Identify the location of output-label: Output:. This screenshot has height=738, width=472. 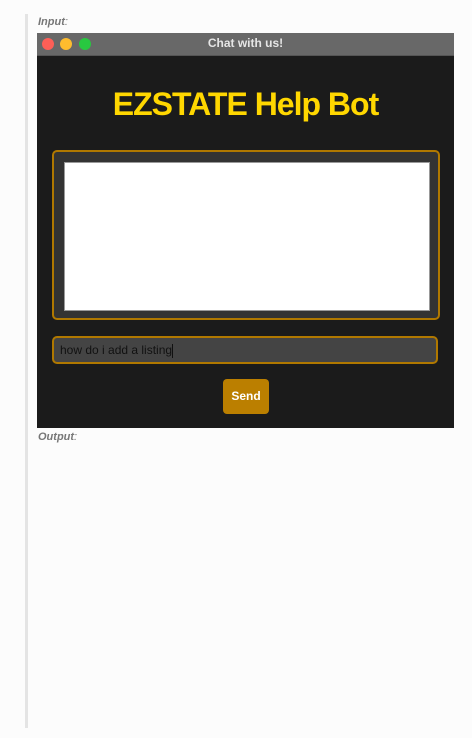
(58, 437).